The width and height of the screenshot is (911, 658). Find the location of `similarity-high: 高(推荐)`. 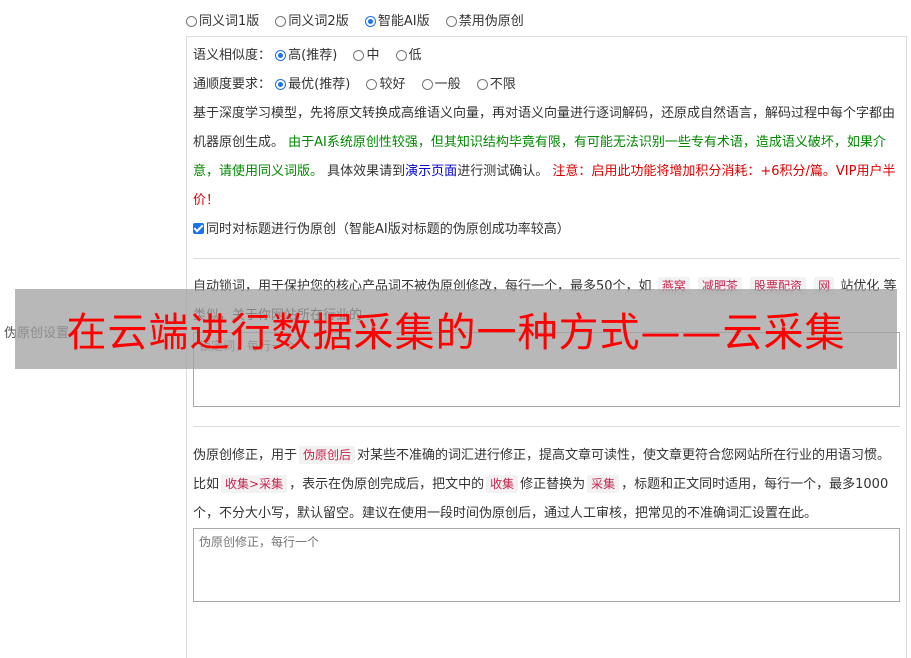

similarity-high: 高(推荐) is located at coordinates (306, 55).